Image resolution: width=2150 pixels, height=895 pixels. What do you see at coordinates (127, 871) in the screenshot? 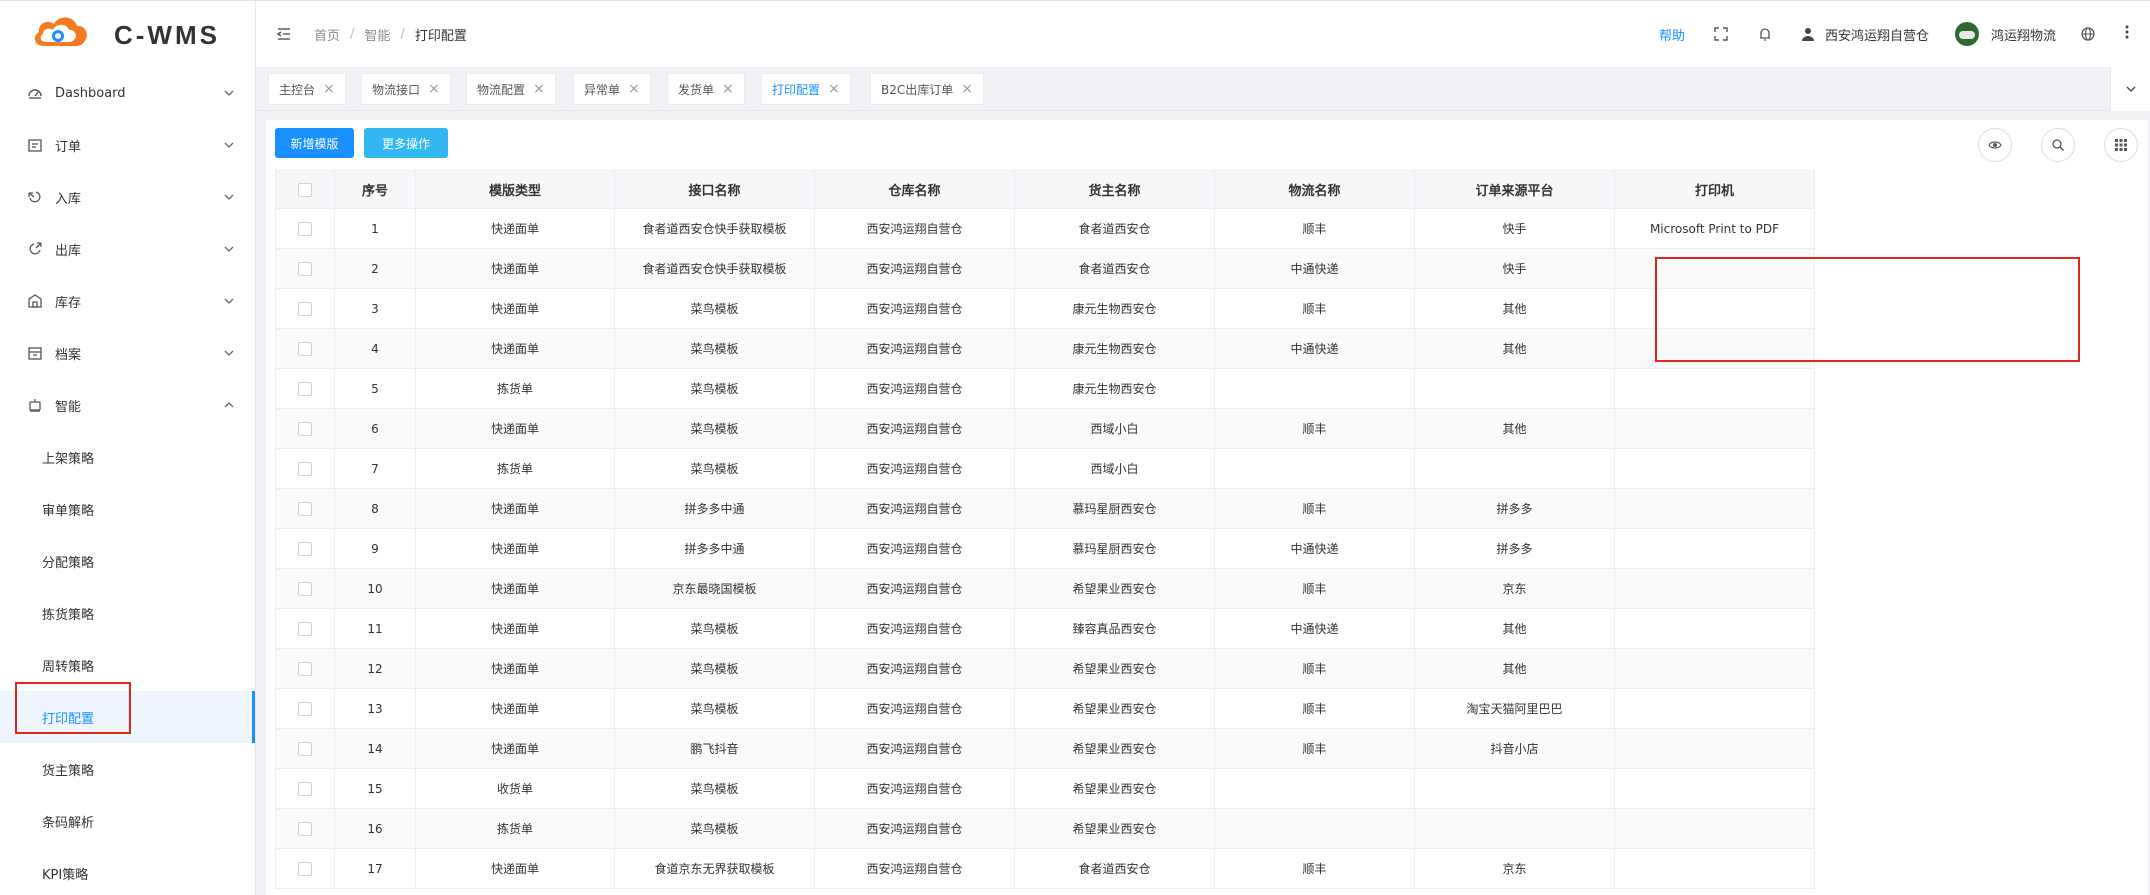
I see `sidebar-subitem-kpi: KPI策略` at bounding box center [127, 871].